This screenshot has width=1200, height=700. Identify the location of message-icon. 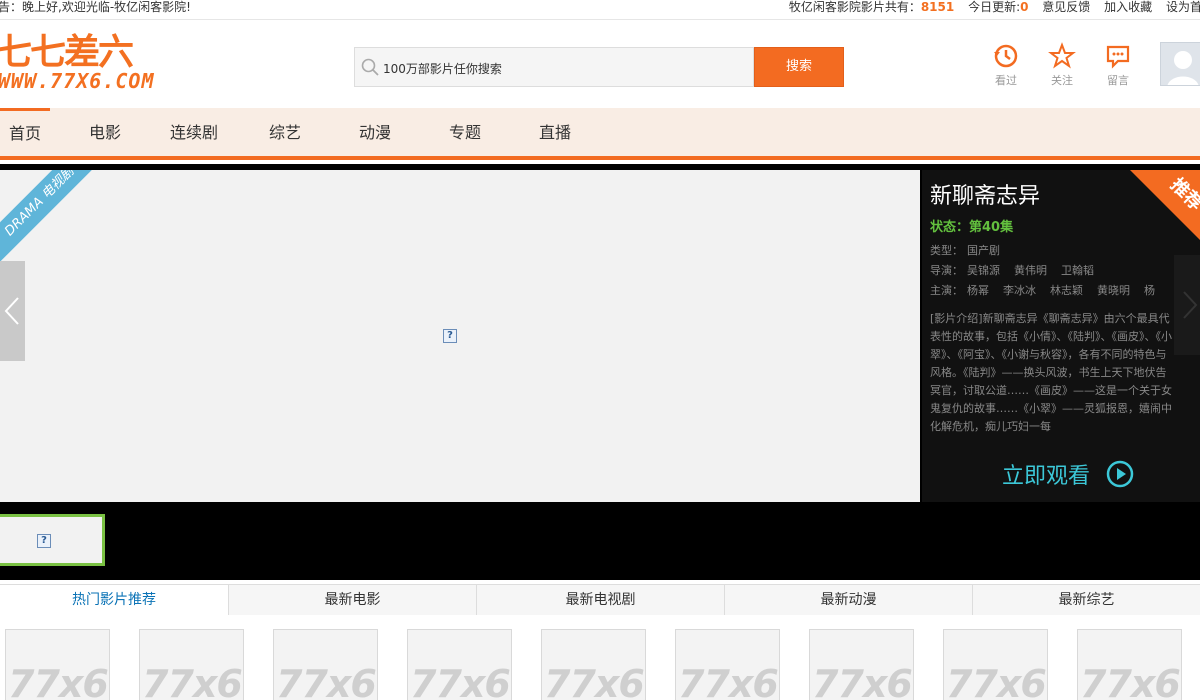
(1118, 57).